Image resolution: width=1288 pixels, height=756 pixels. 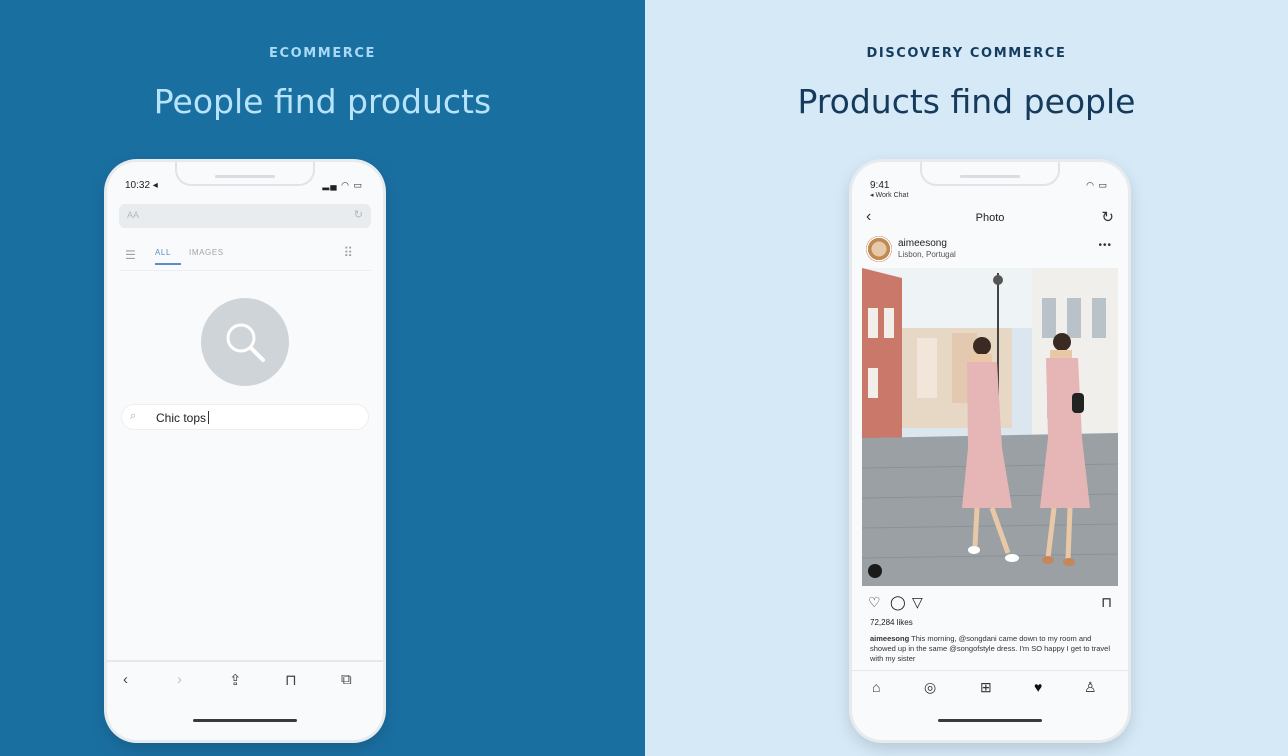 I want to click on refresh-icon: ↻, so click(x=1107, y=217).